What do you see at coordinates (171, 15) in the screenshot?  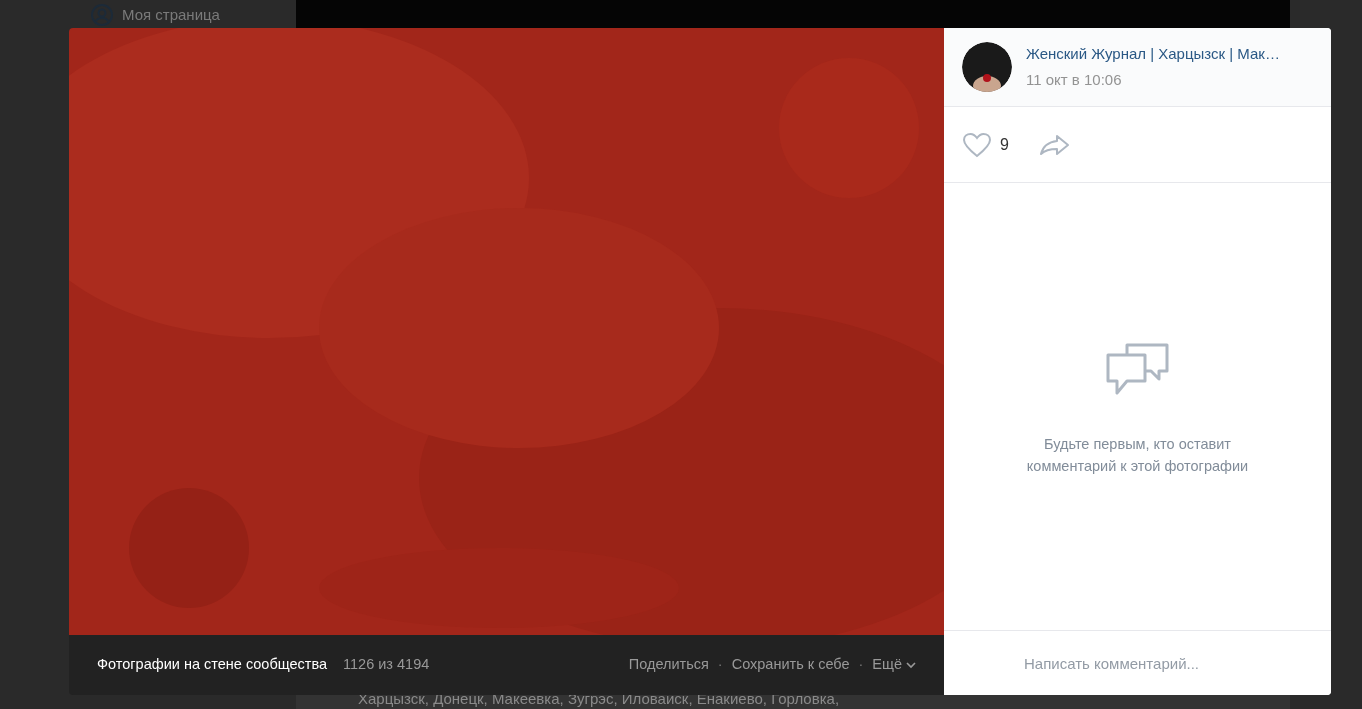 I see `menu-item: Моя страница` at bounding box center [171, 15].